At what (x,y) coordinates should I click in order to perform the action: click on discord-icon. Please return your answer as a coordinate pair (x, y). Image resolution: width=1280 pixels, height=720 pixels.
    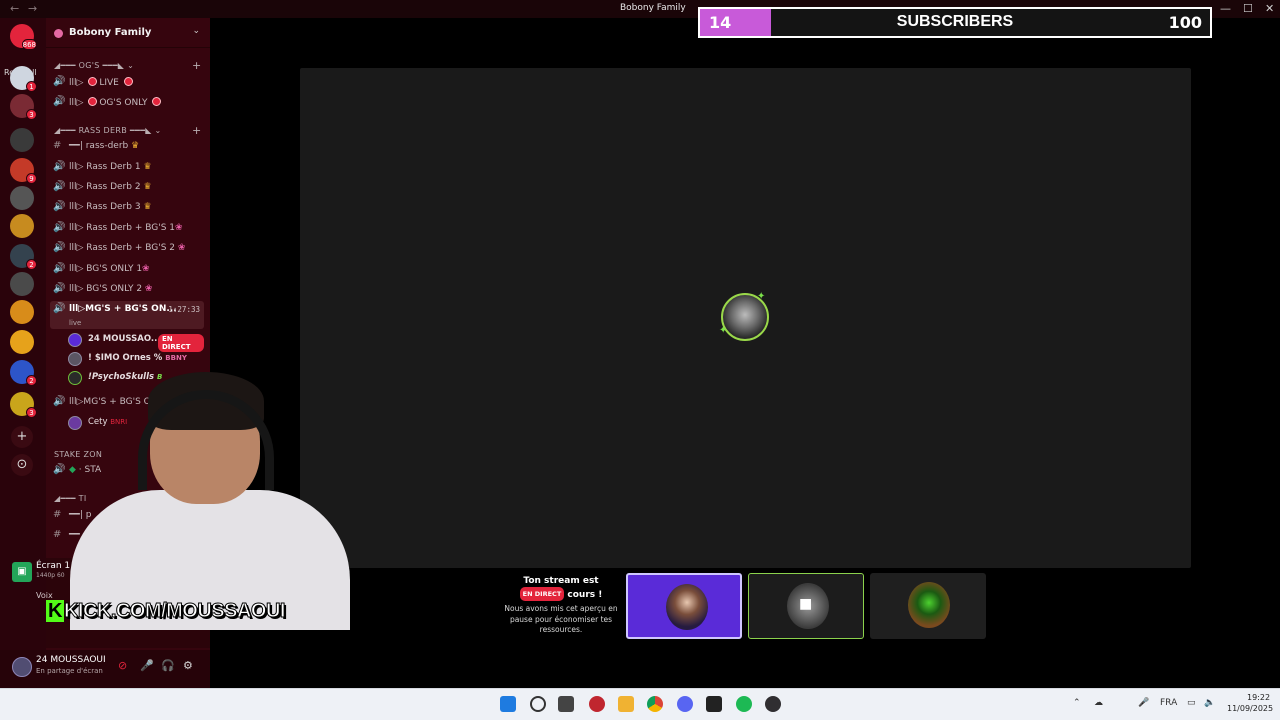
    Looking at the image, I should click on (685, 704).